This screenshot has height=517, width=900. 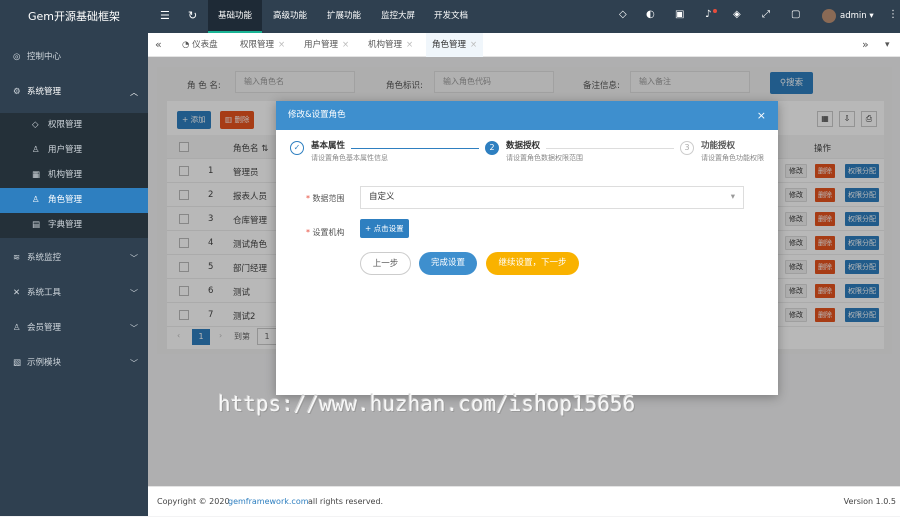 I want to click on user-menu: admin ▾, so click(x=857, y=16).